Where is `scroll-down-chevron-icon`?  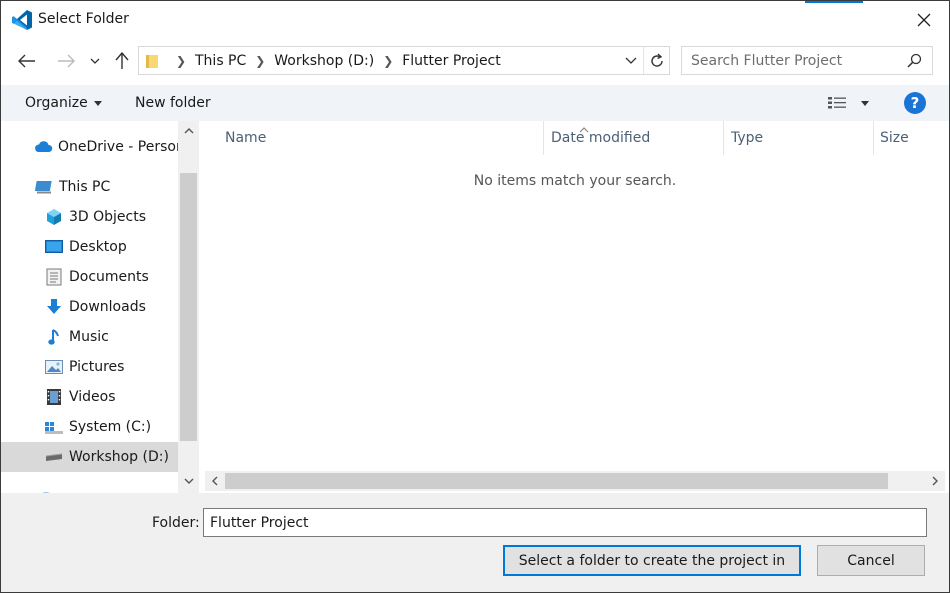 scroll-down-chevron-icon is located at coordinates (188, 481).